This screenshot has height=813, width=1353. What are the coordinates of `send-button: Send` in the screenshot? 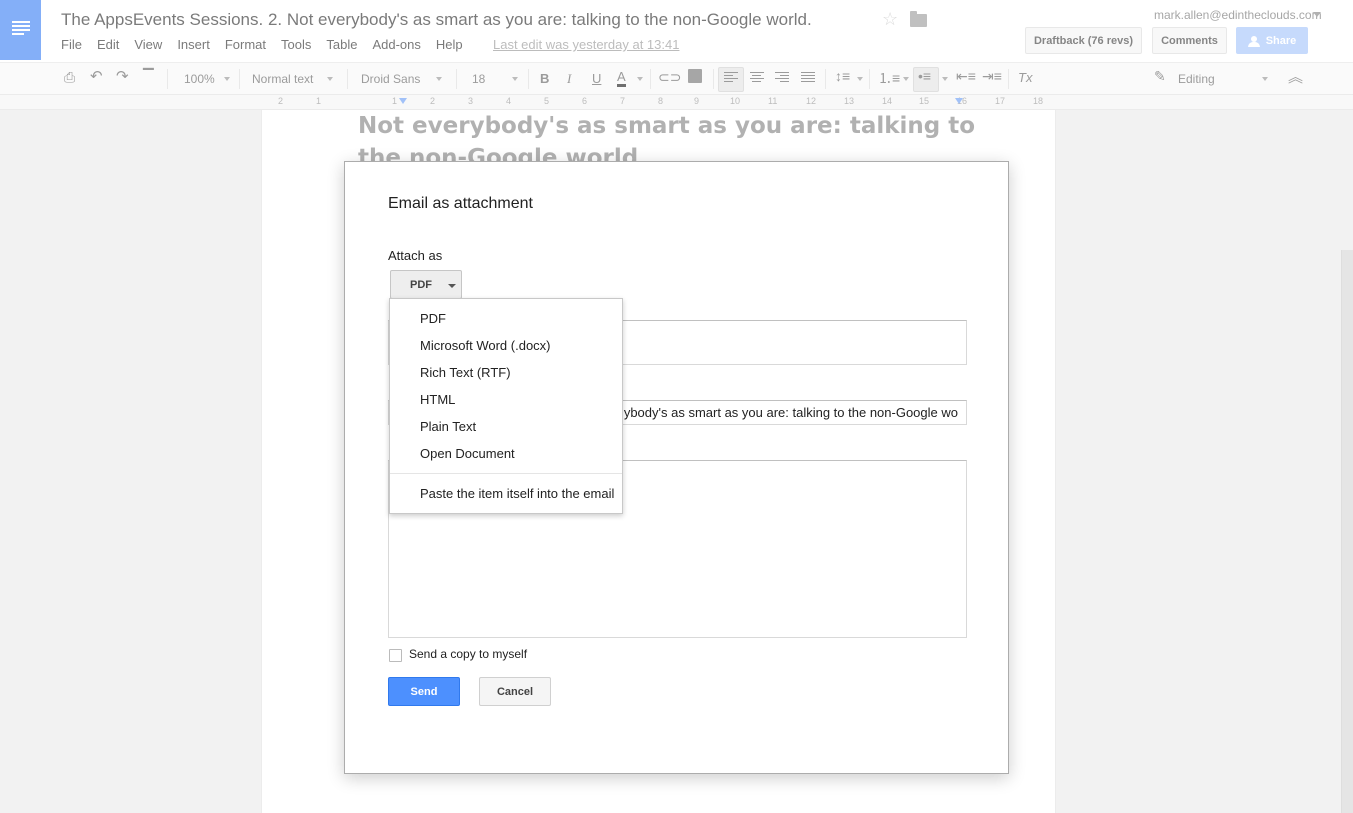 It's located at (424, 691).